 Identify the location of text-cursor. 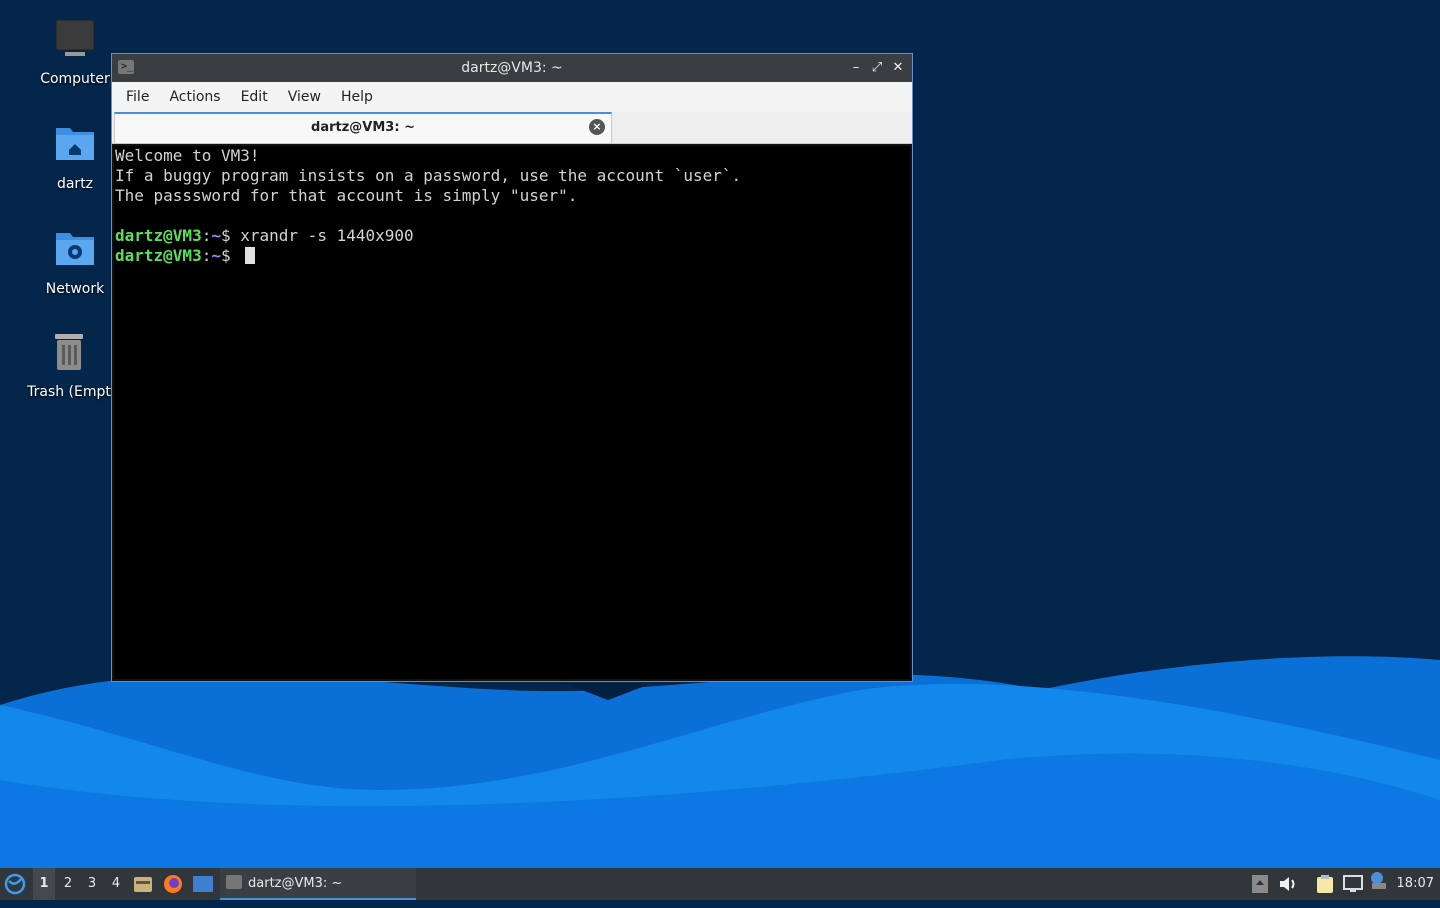
(250, 255).